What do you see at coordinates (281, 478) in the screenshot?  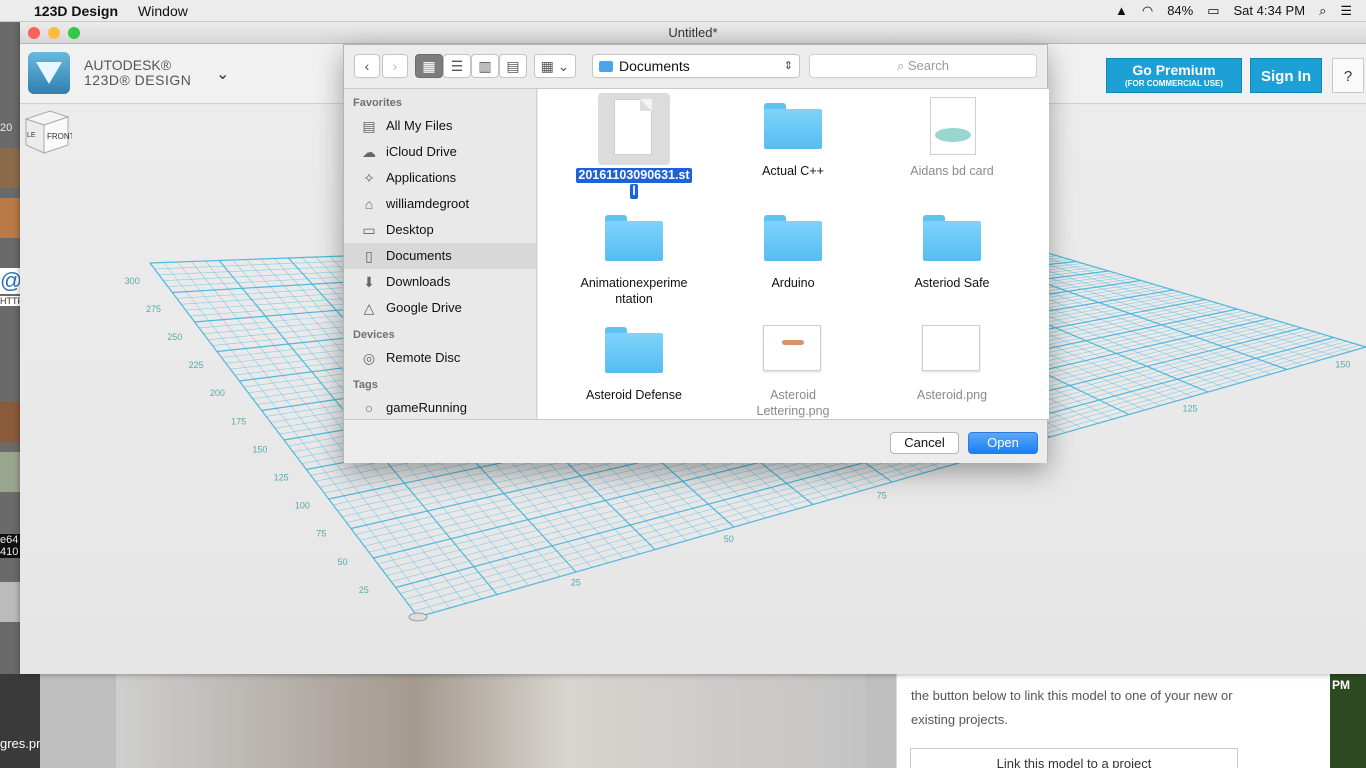 I see `grid-tick-label: 125` at bounding box center [281, 478].